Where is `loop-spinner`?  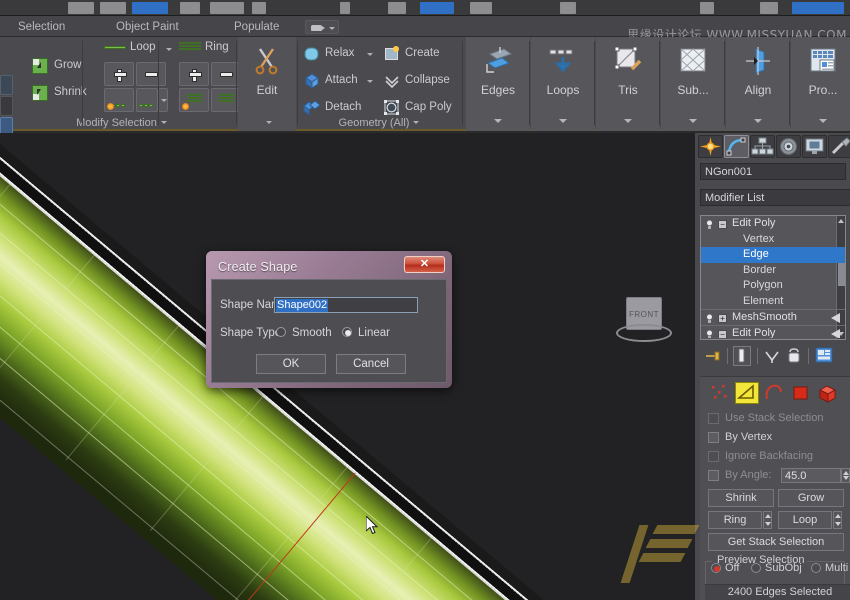 loop-spinner is located at coordinates (837, 520).